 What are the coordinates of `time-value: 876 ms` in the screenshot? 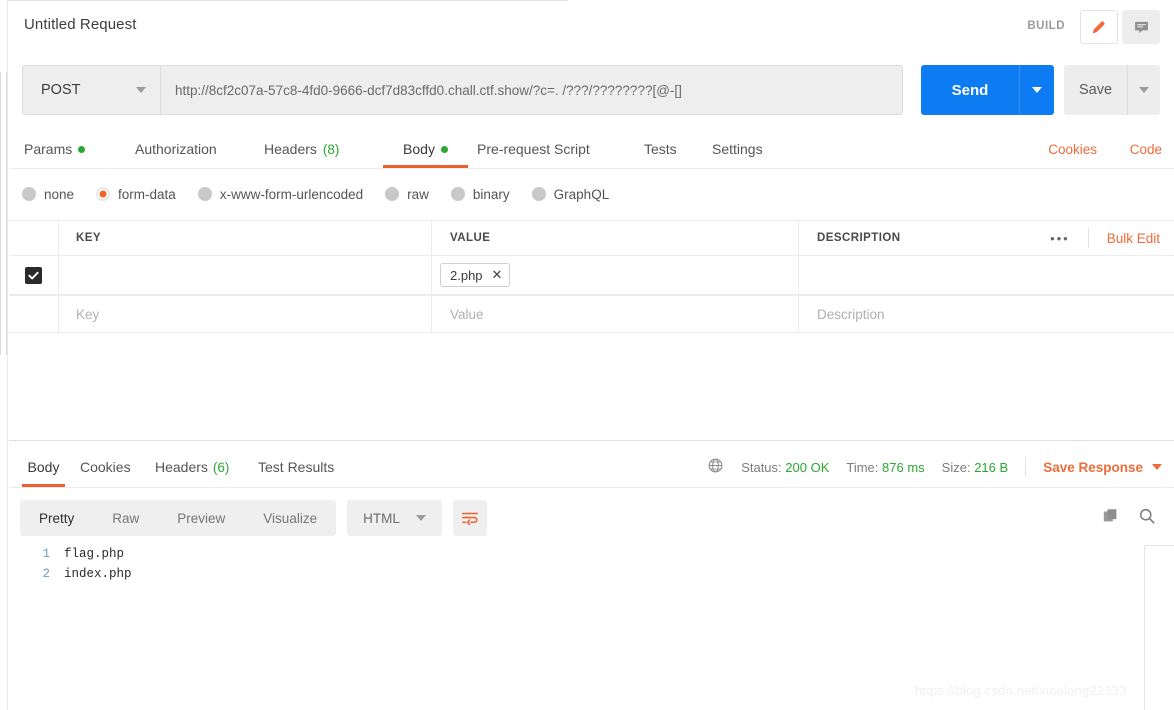 It's located at (903, 467).